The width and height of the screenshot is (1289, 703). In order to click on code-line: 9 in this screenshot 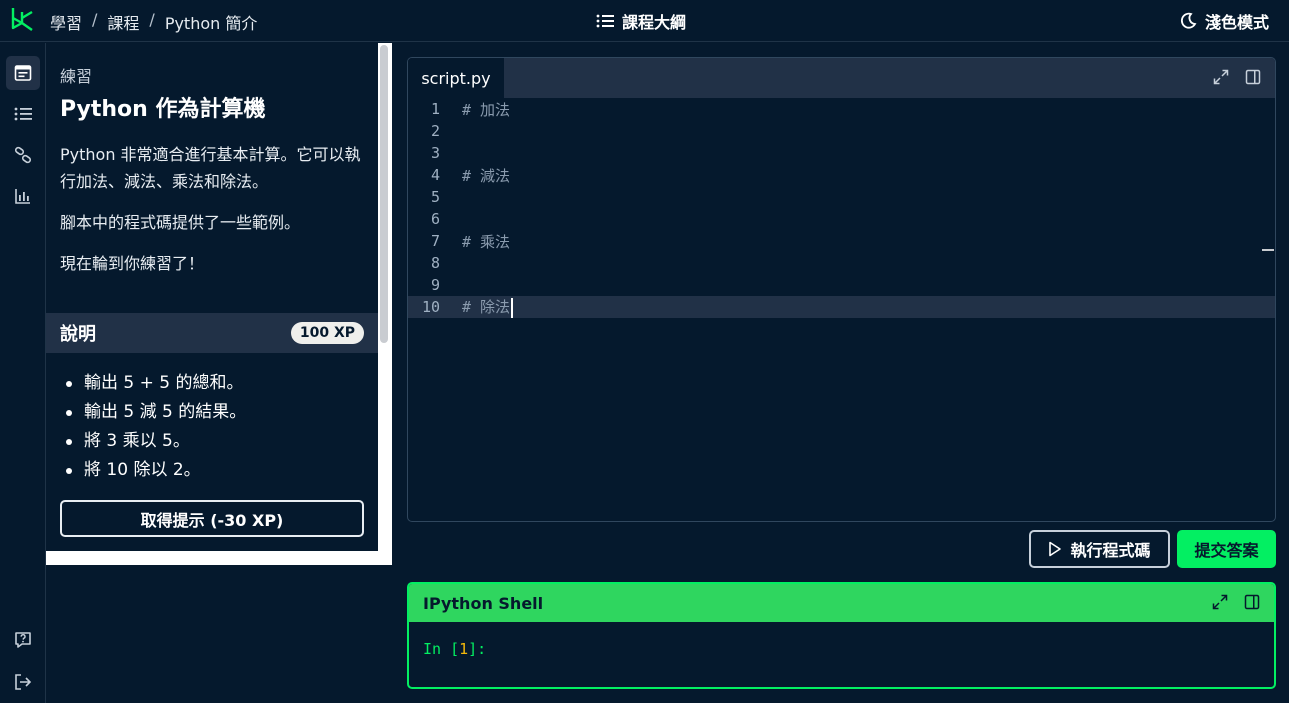, I will do `click(841, 285)`.